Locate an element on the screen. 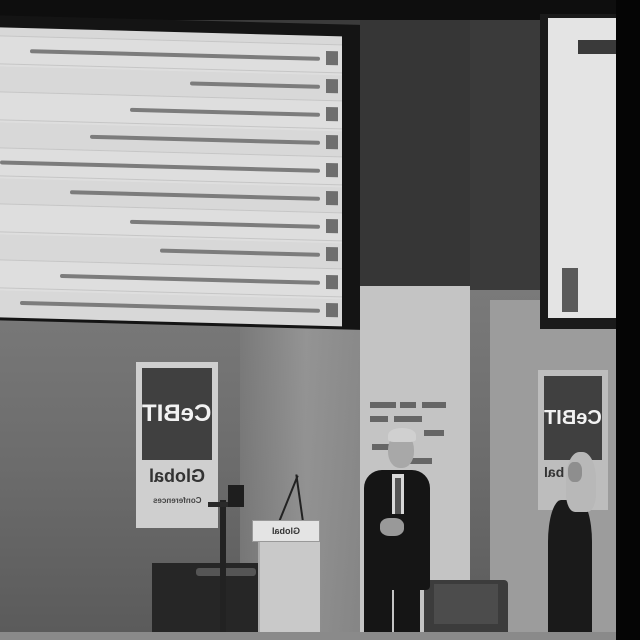 The height and width of the screenshot is (640, 640). stage-floor is located at coordinates (320, 636).